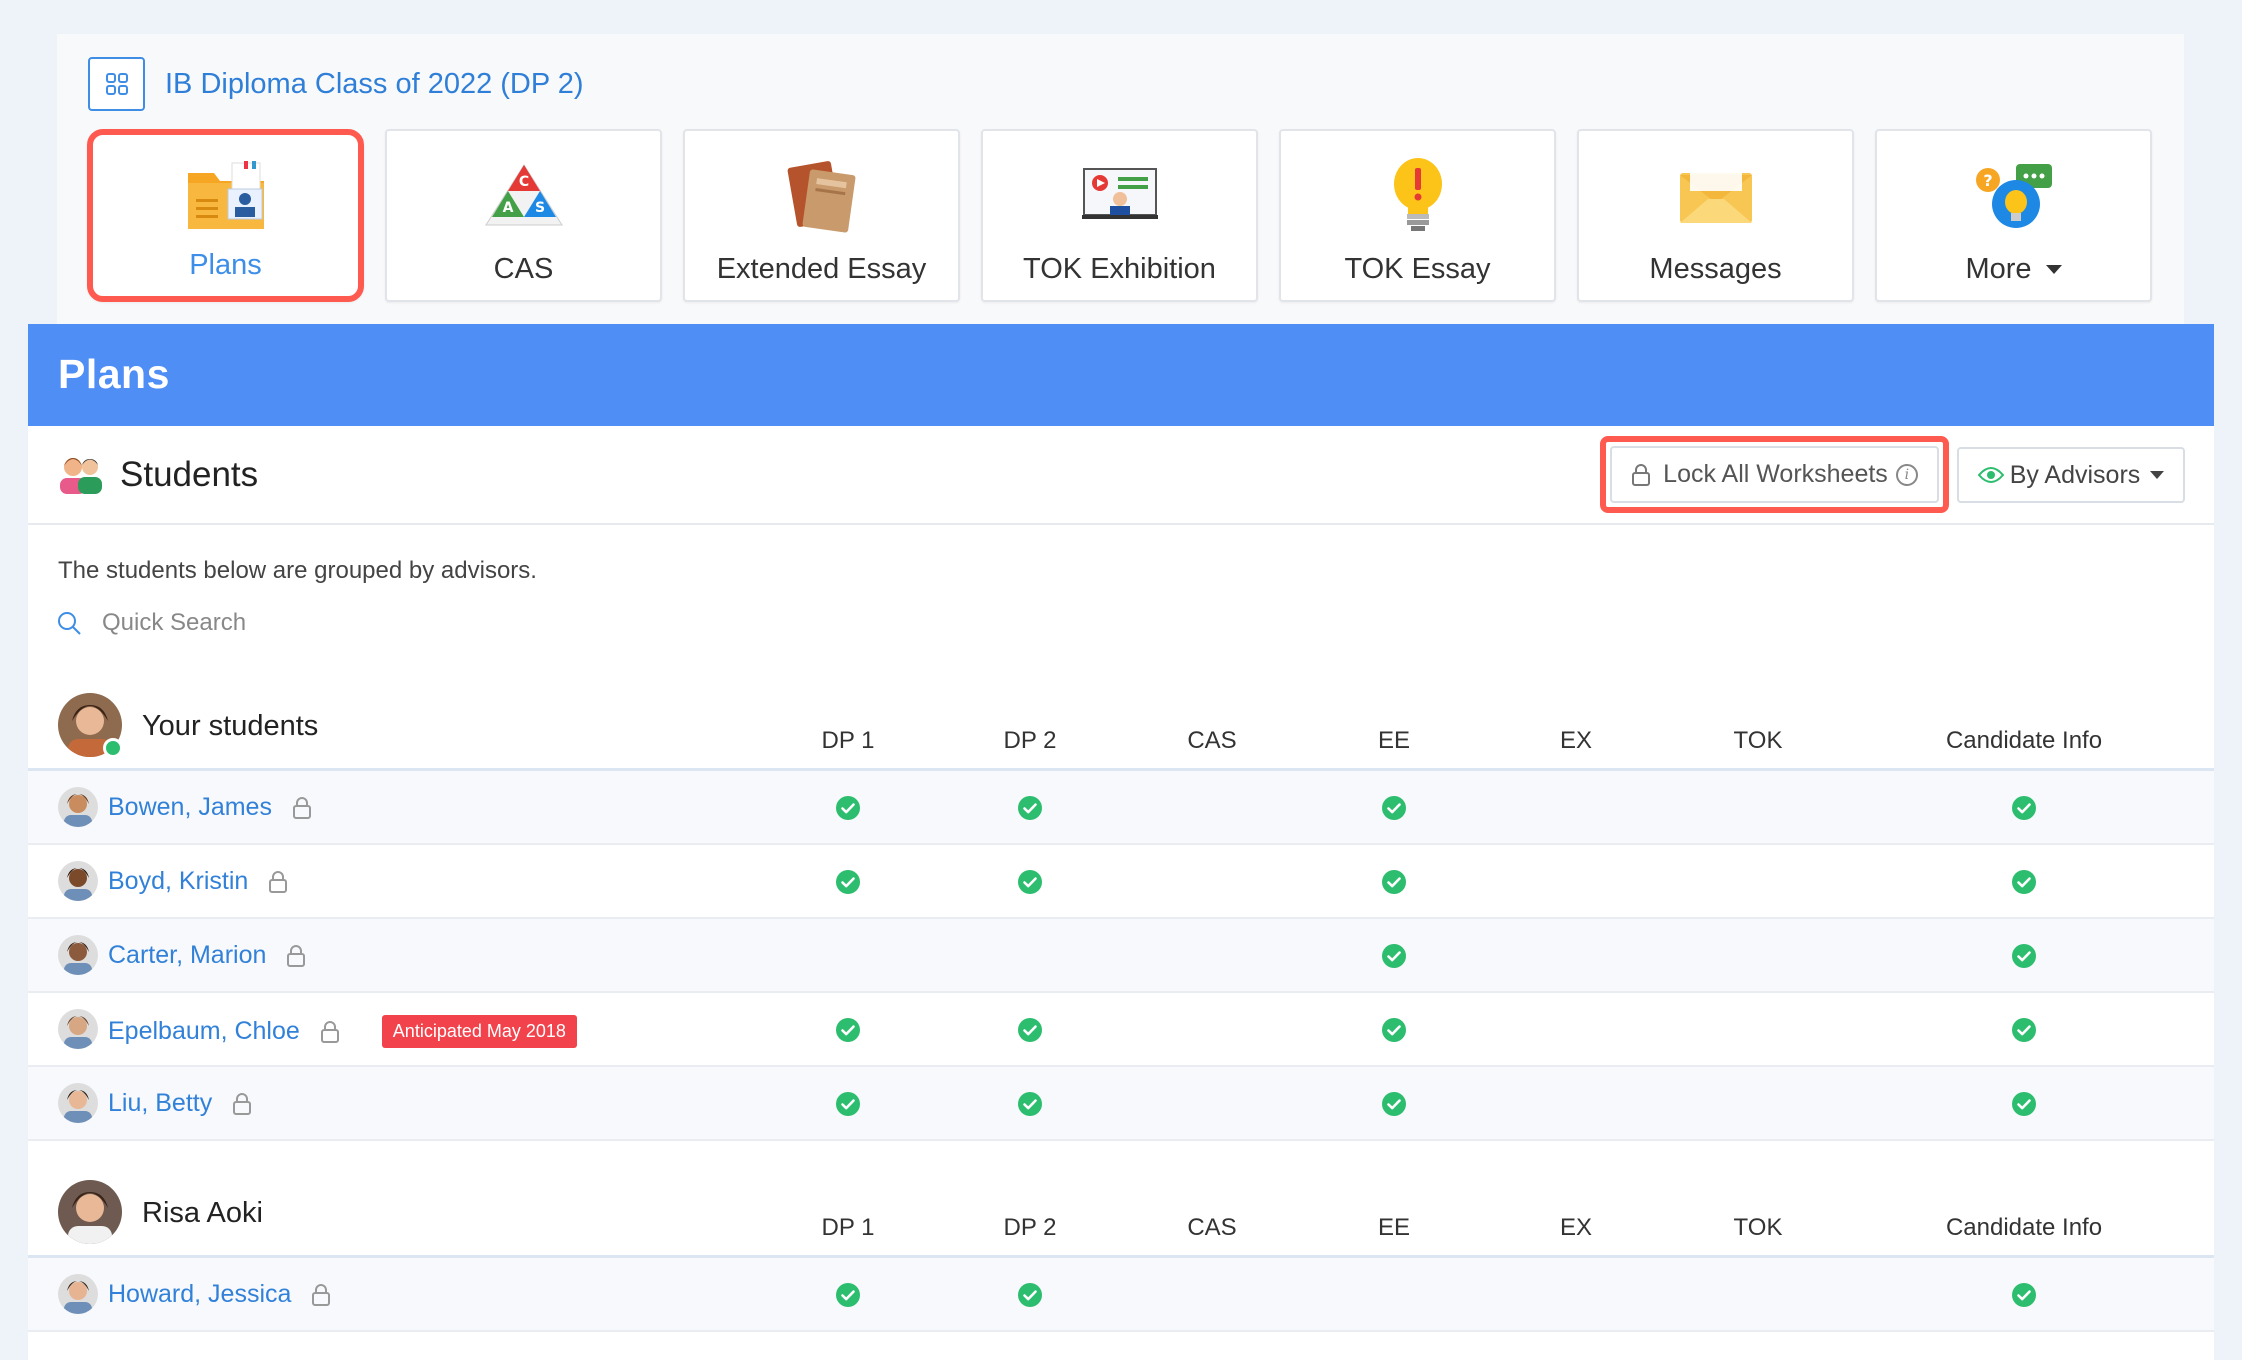 The height and width of the screenshot is (1360, 2242). I want to click on quick-search: Quick Search, so click(151, 623).